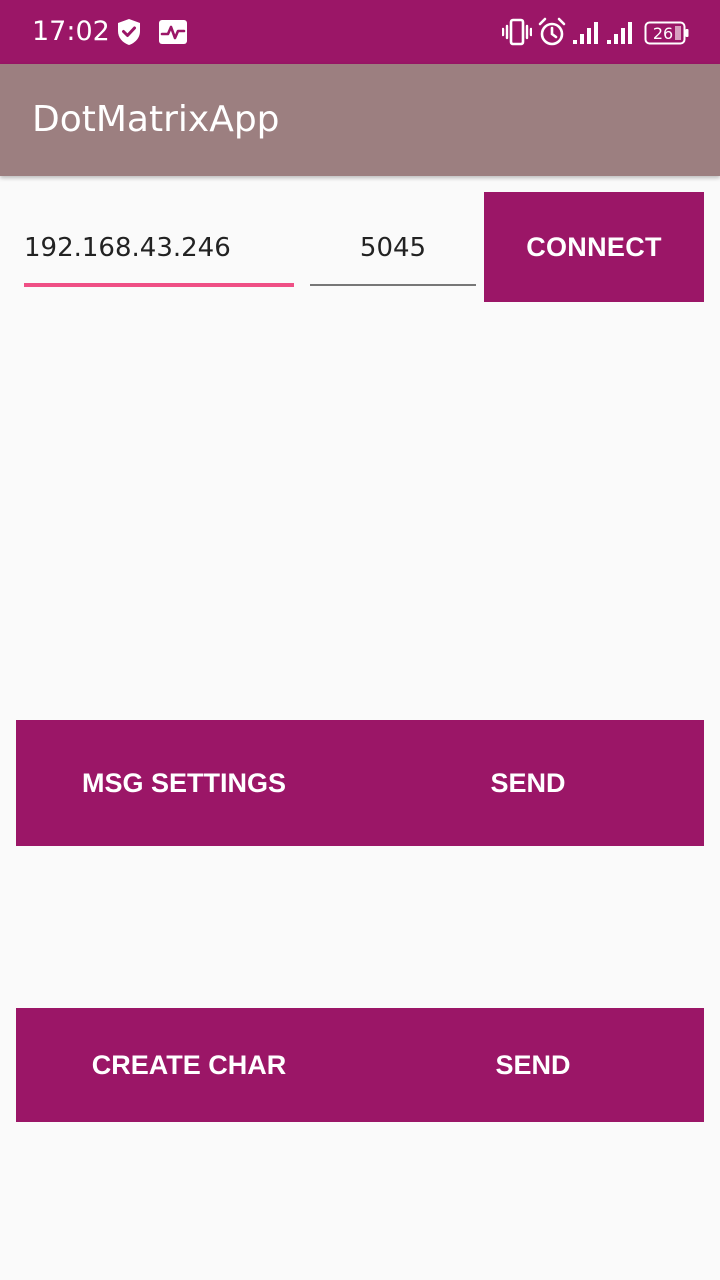 The height and width of the screenshot is (1280, 720). I want to click on char-button-row: CREATE CHAR SEND, so click(360, 1065).